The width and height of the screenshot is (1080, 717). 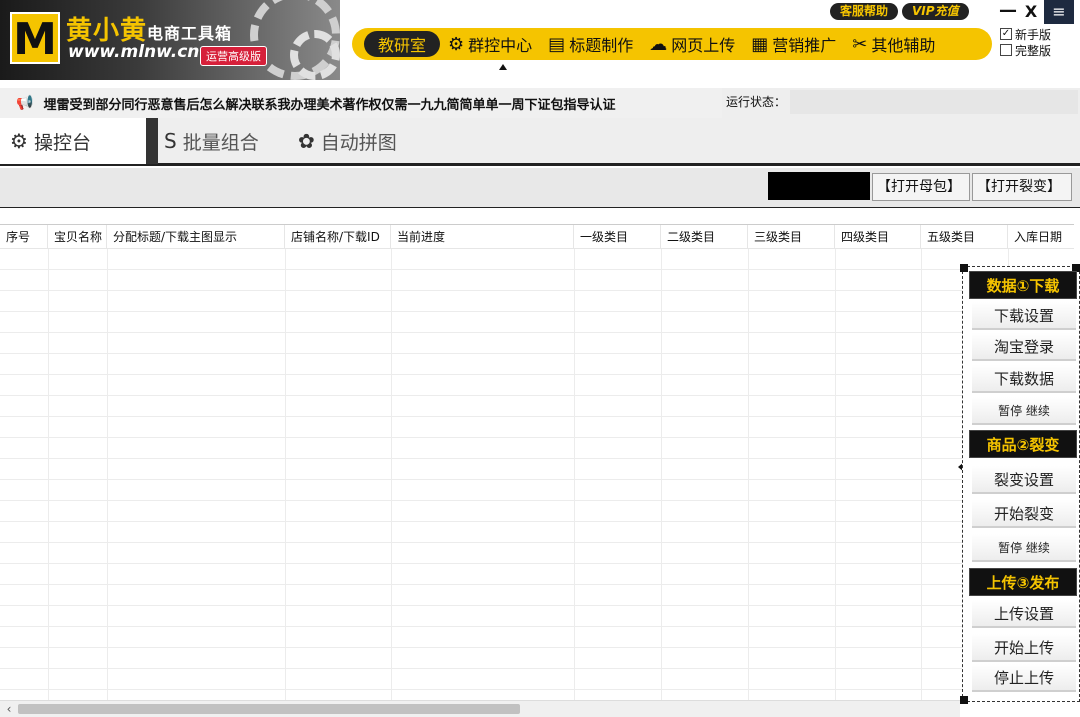 I want to click on batch-icon: S, so click(x=170, y=141).